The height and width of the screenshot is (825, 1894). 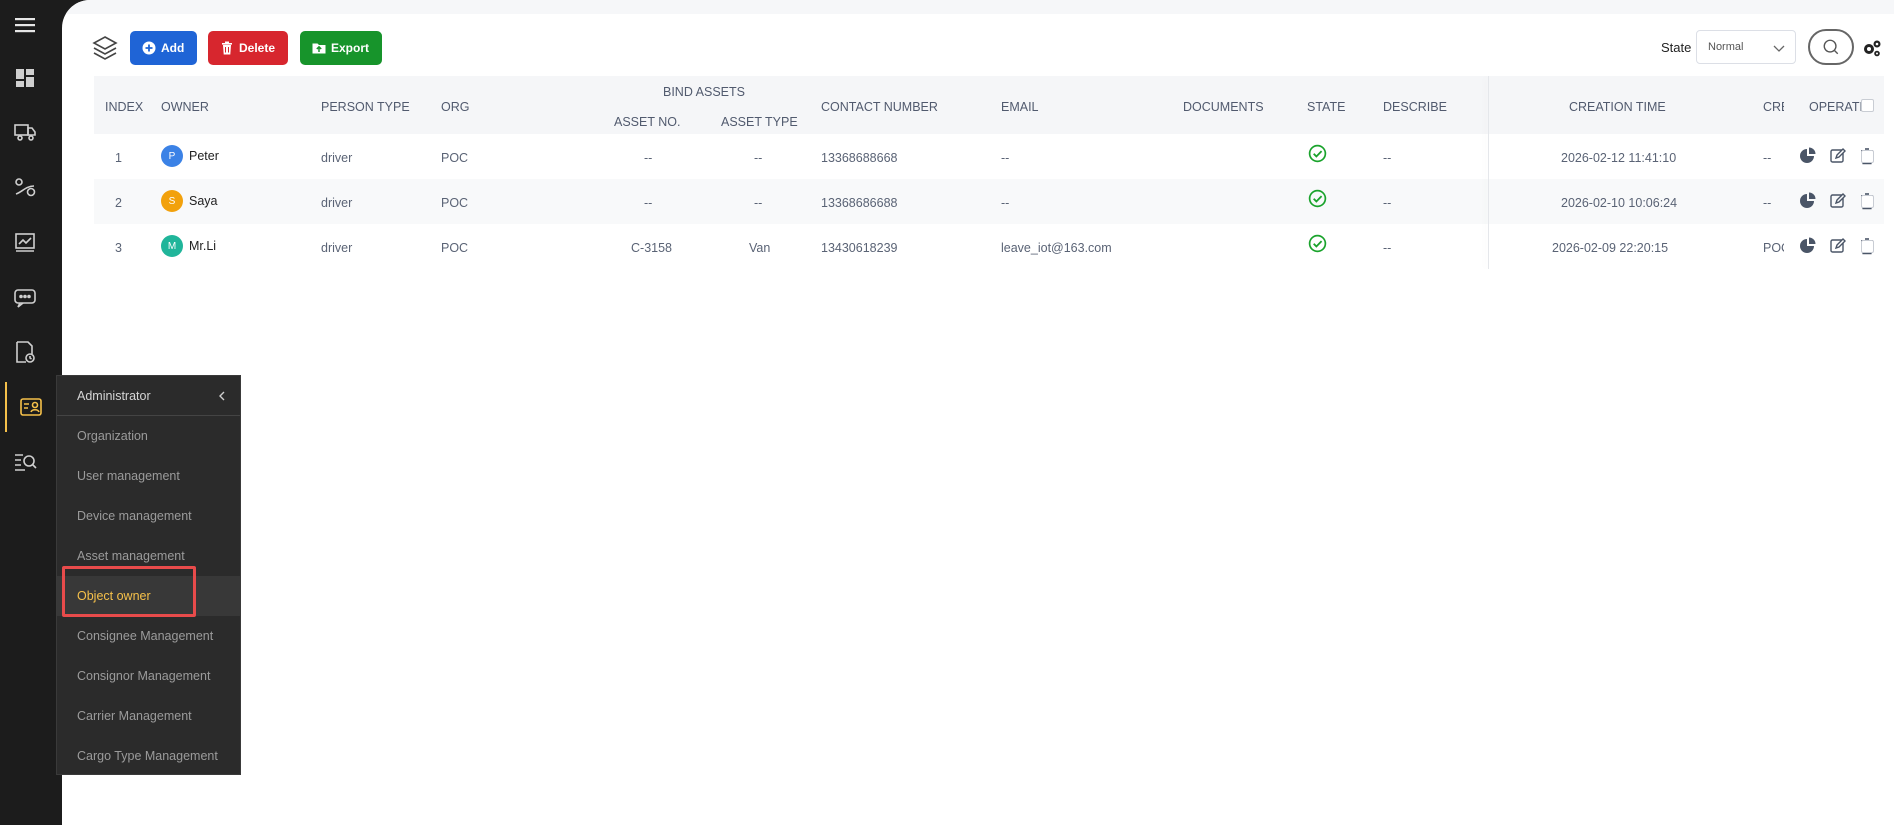 I want to click on header-asset-type: ASSET TYPE, so click(x=759, y=122).